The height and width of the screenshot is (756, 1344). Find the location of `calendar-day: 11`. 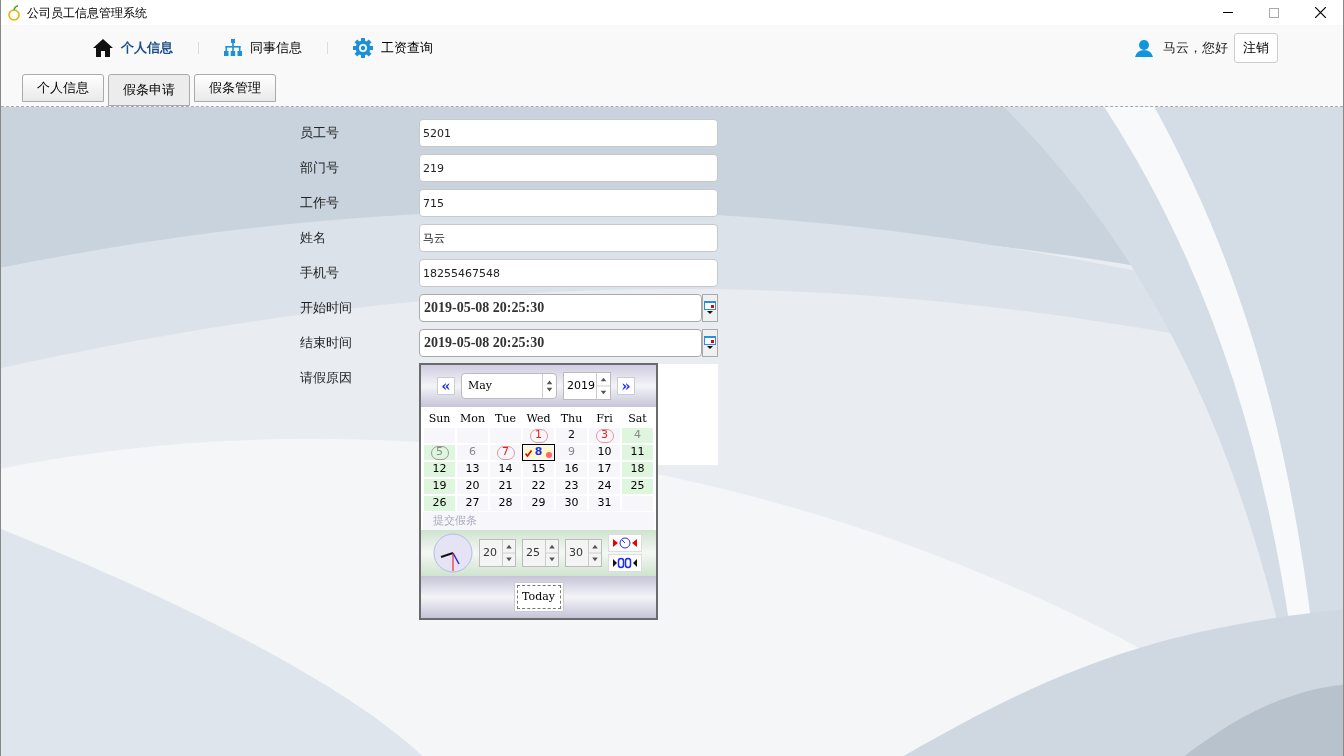

calendar-day: 11 is located at coordinates (637, 452).